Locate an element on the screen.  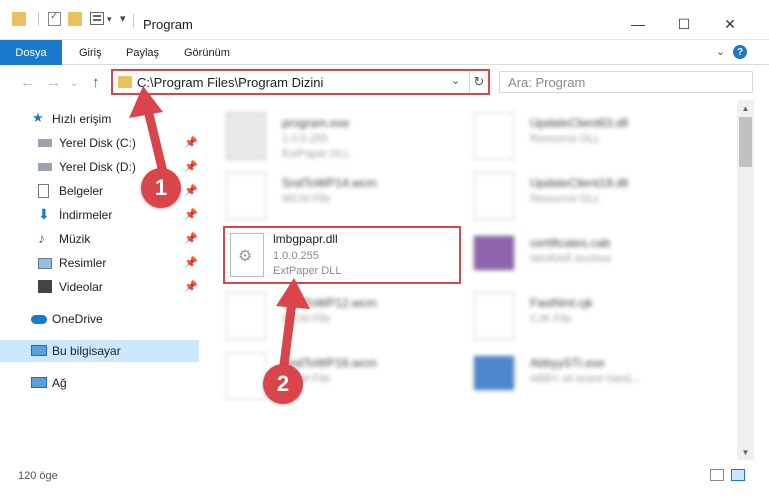
callout-badge-1: 1 is located at coordinates (161, 188).